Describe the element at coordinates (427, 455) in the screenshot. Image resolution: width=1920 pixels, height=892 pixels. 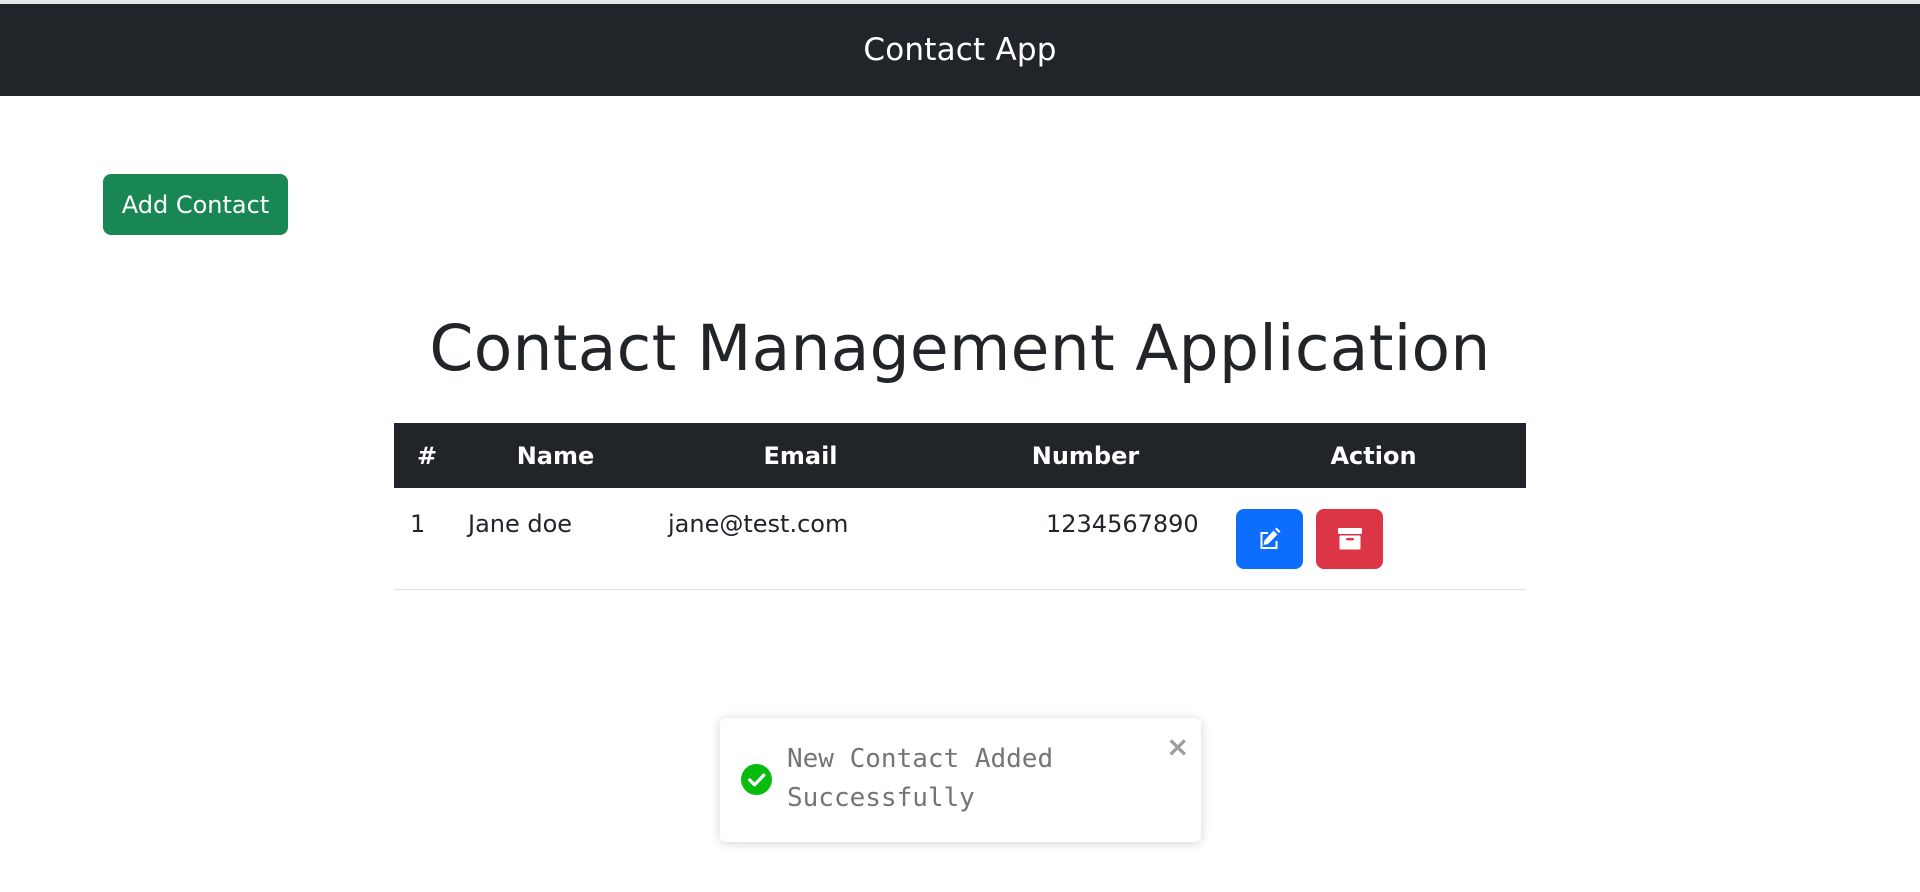
I see `header-index: #` at that location.